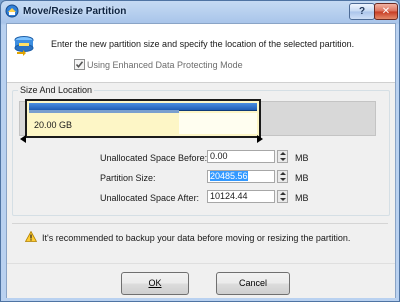 This screenshot has width=400, height=302. Describe the element at coordinates (282, 156) in the screenshot. I see `unallocated-before-spinner` at that location.